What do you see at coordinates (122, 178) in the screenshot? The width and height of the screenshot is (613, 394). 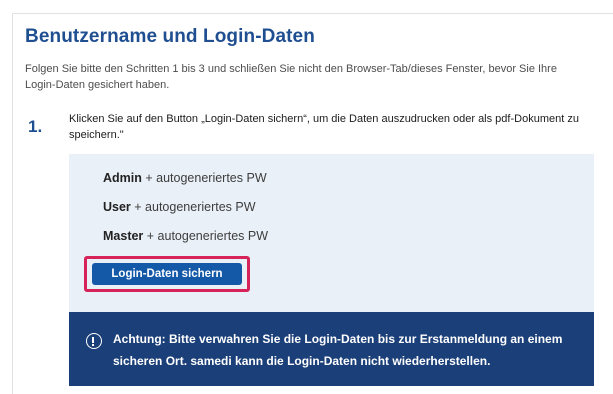 I see `credential-role: Admin` at bounding box center [122, 178].